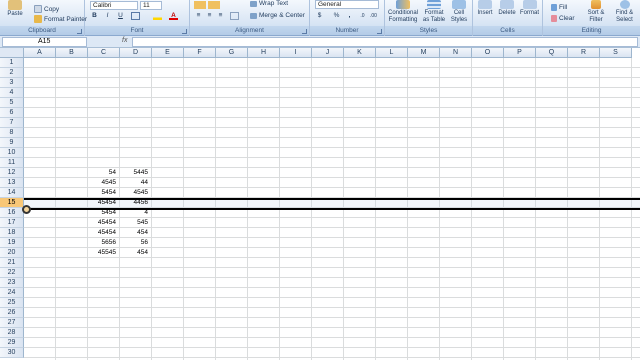 The height and width of the screenshot is (360, 640). Describe the element at coordinates (264, 53) in the screenshot. I see `column-header-h: H` at that location.